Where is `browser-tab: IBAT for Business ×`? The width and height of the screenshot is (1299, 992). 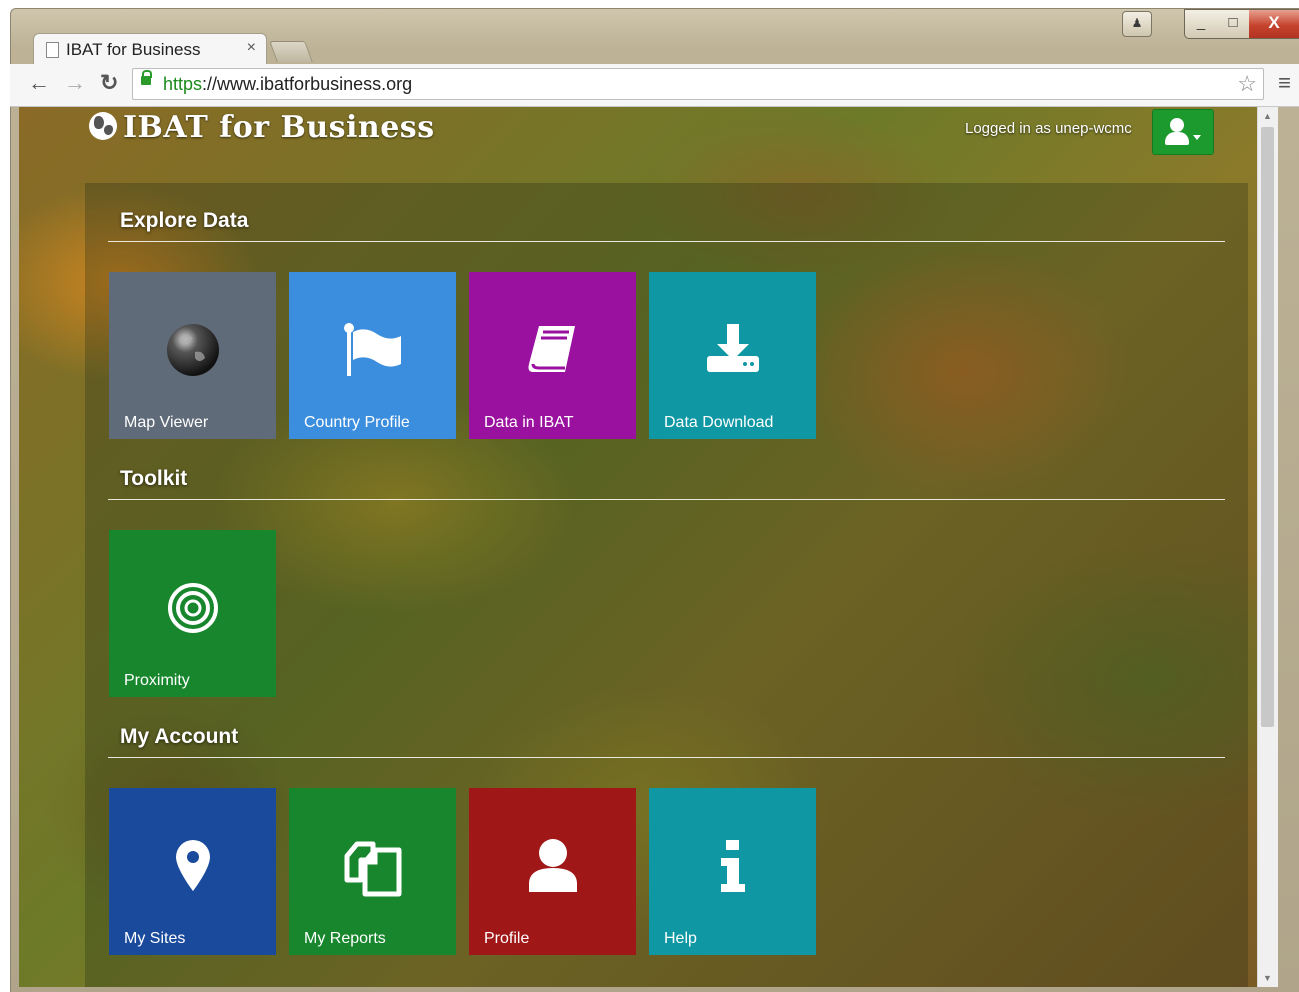
browser-tab: IBAT for Business × is located at coordinates (150, 49).